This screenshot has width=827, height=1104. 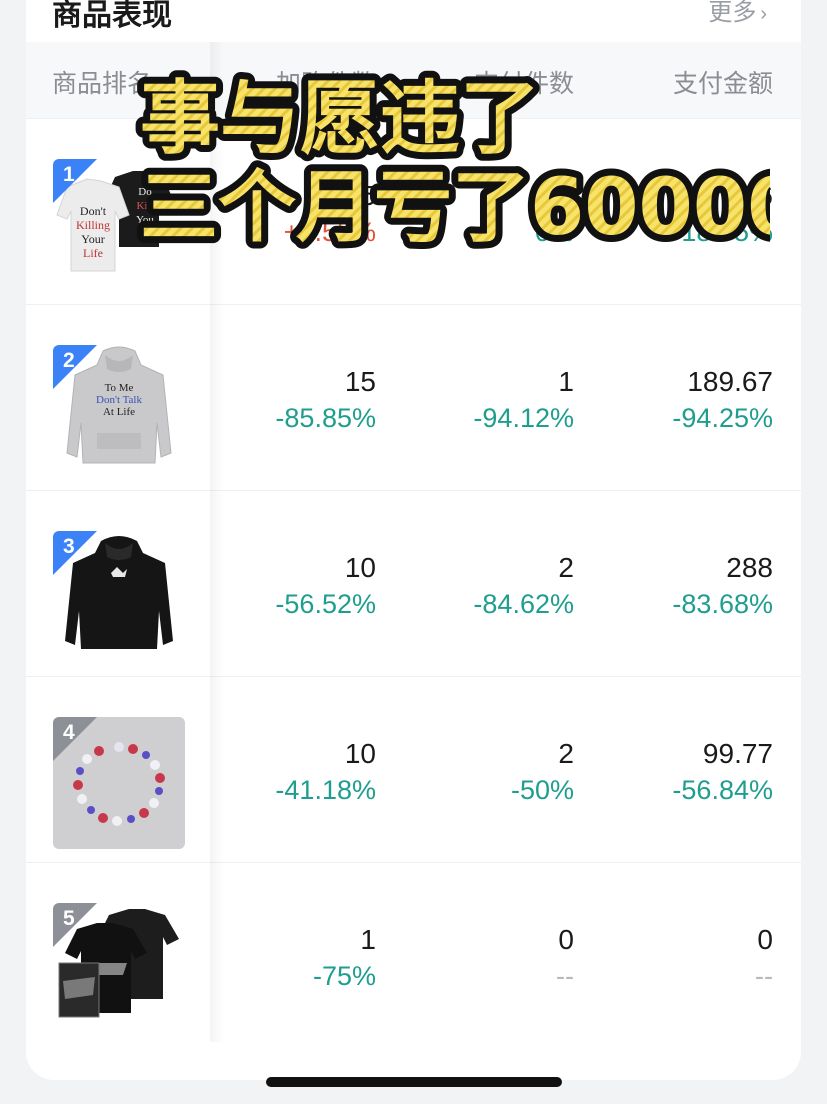 I want to click on product-print-line: Killing, so click(x=93, y=225).